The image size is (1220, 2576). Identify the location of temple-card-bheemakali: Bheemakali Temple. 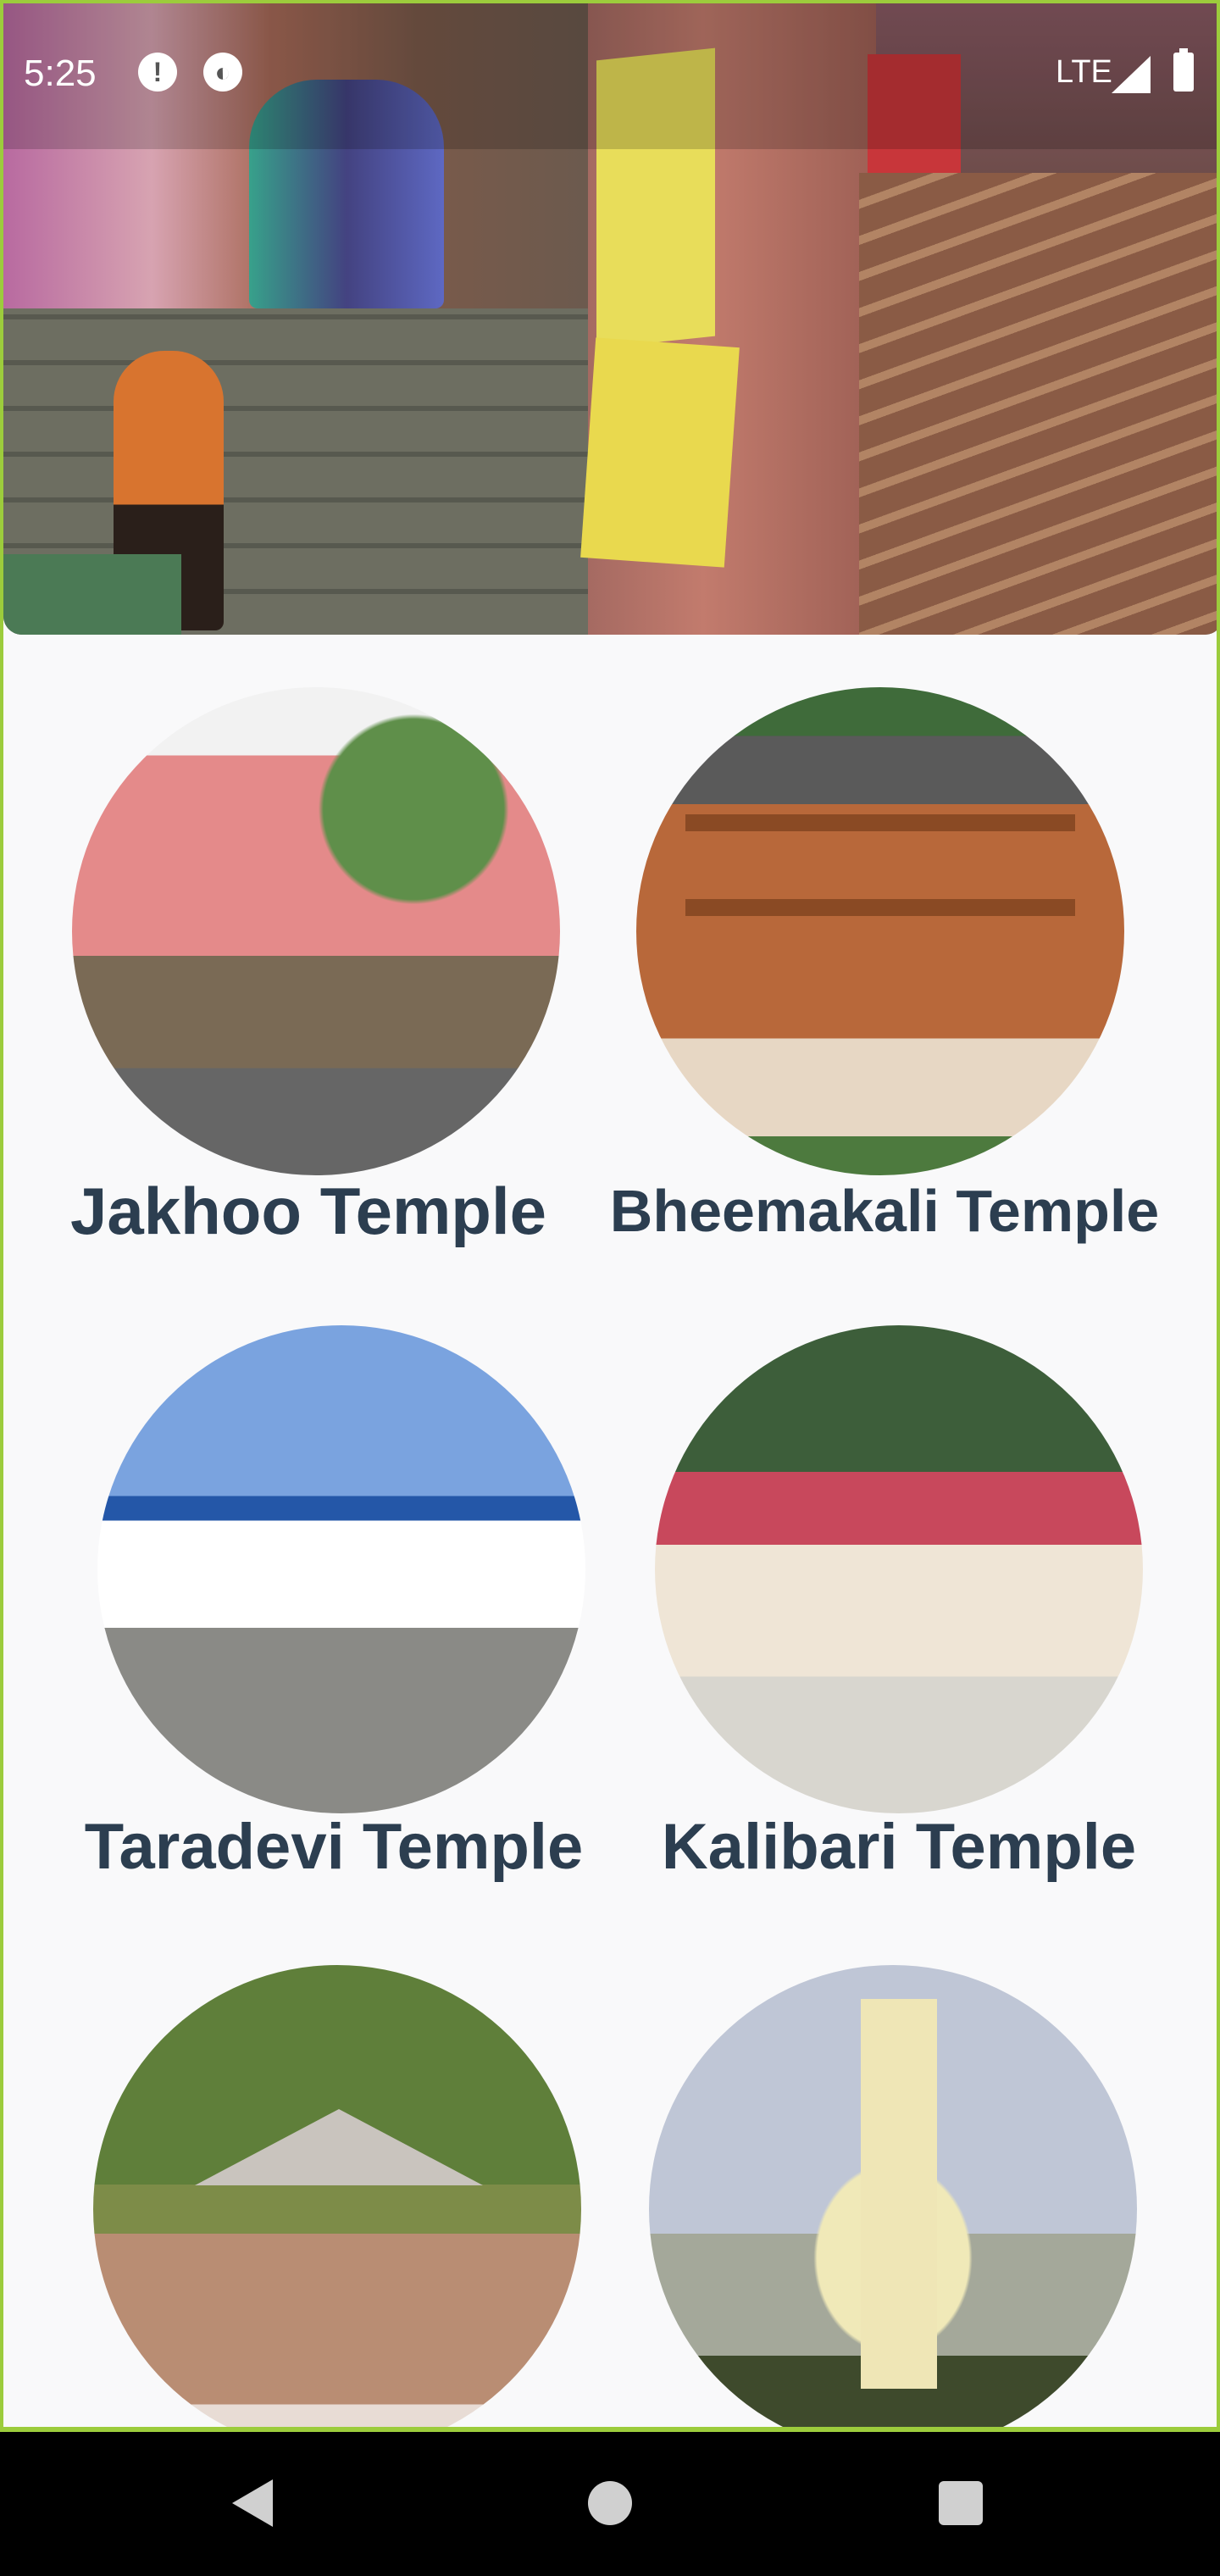
(884, 973).